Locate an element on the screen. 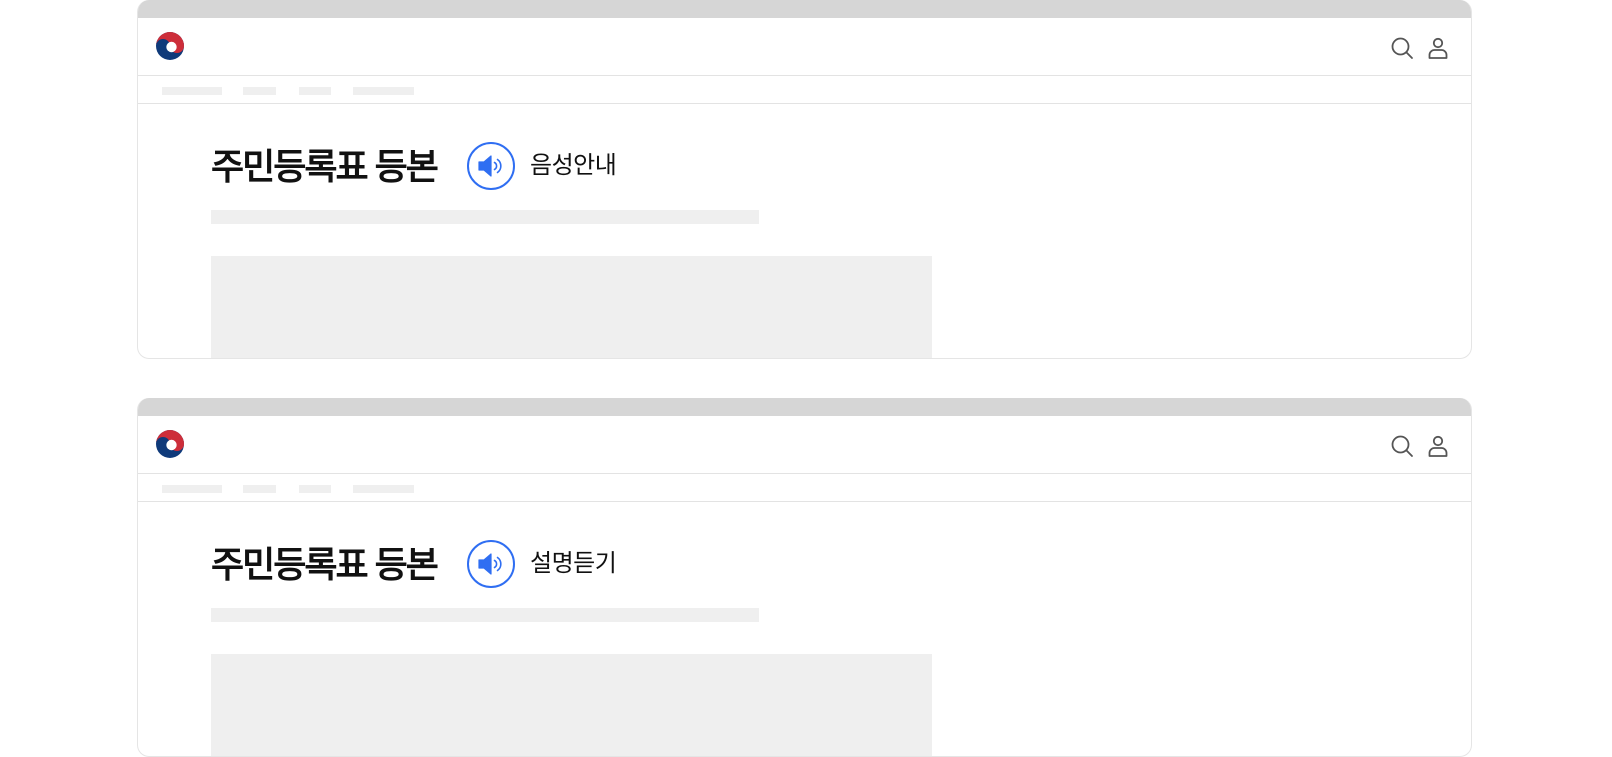 The width and height of the screenshot is (1612, 757). audio-guide-label: 음성안내 is located at coordinates (573, 166).